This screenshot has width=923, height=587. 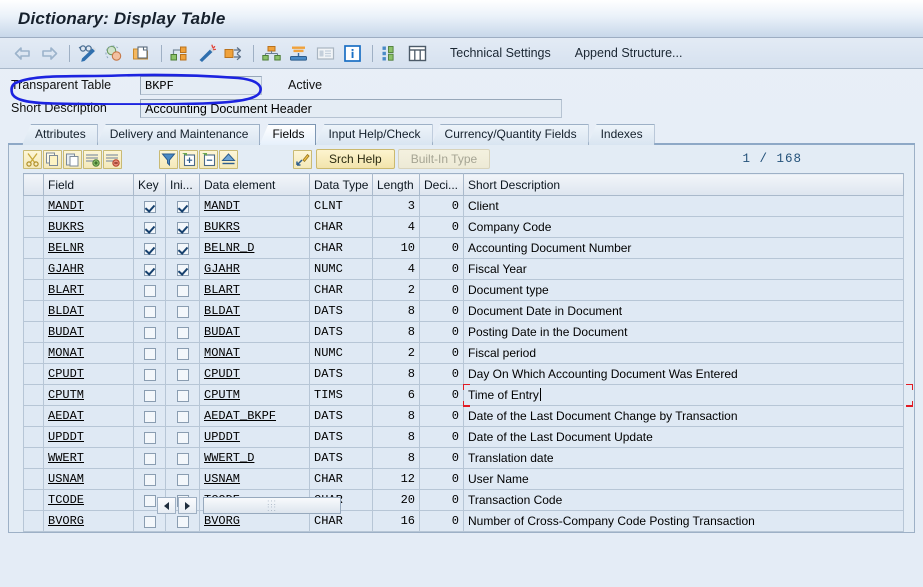 What do you see at coordinates (396, 332) in the screenshot?
I see `cell-length: 8` at bounding box center [396, 332].